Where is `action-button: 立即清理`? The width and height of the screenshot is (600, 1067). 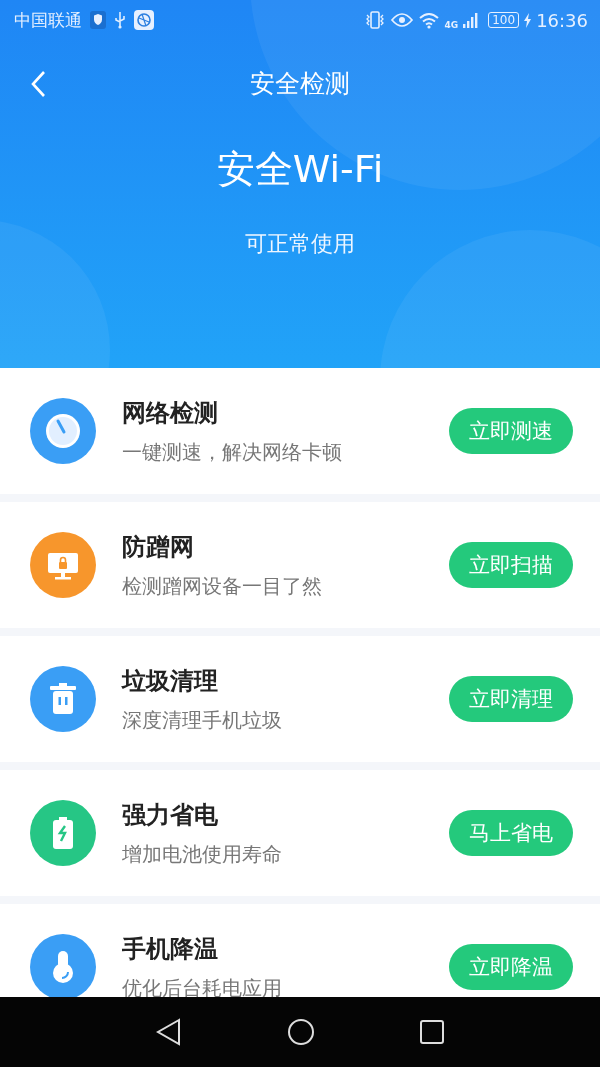
action-button: 立即清理 is located at coordinates (511, 699).